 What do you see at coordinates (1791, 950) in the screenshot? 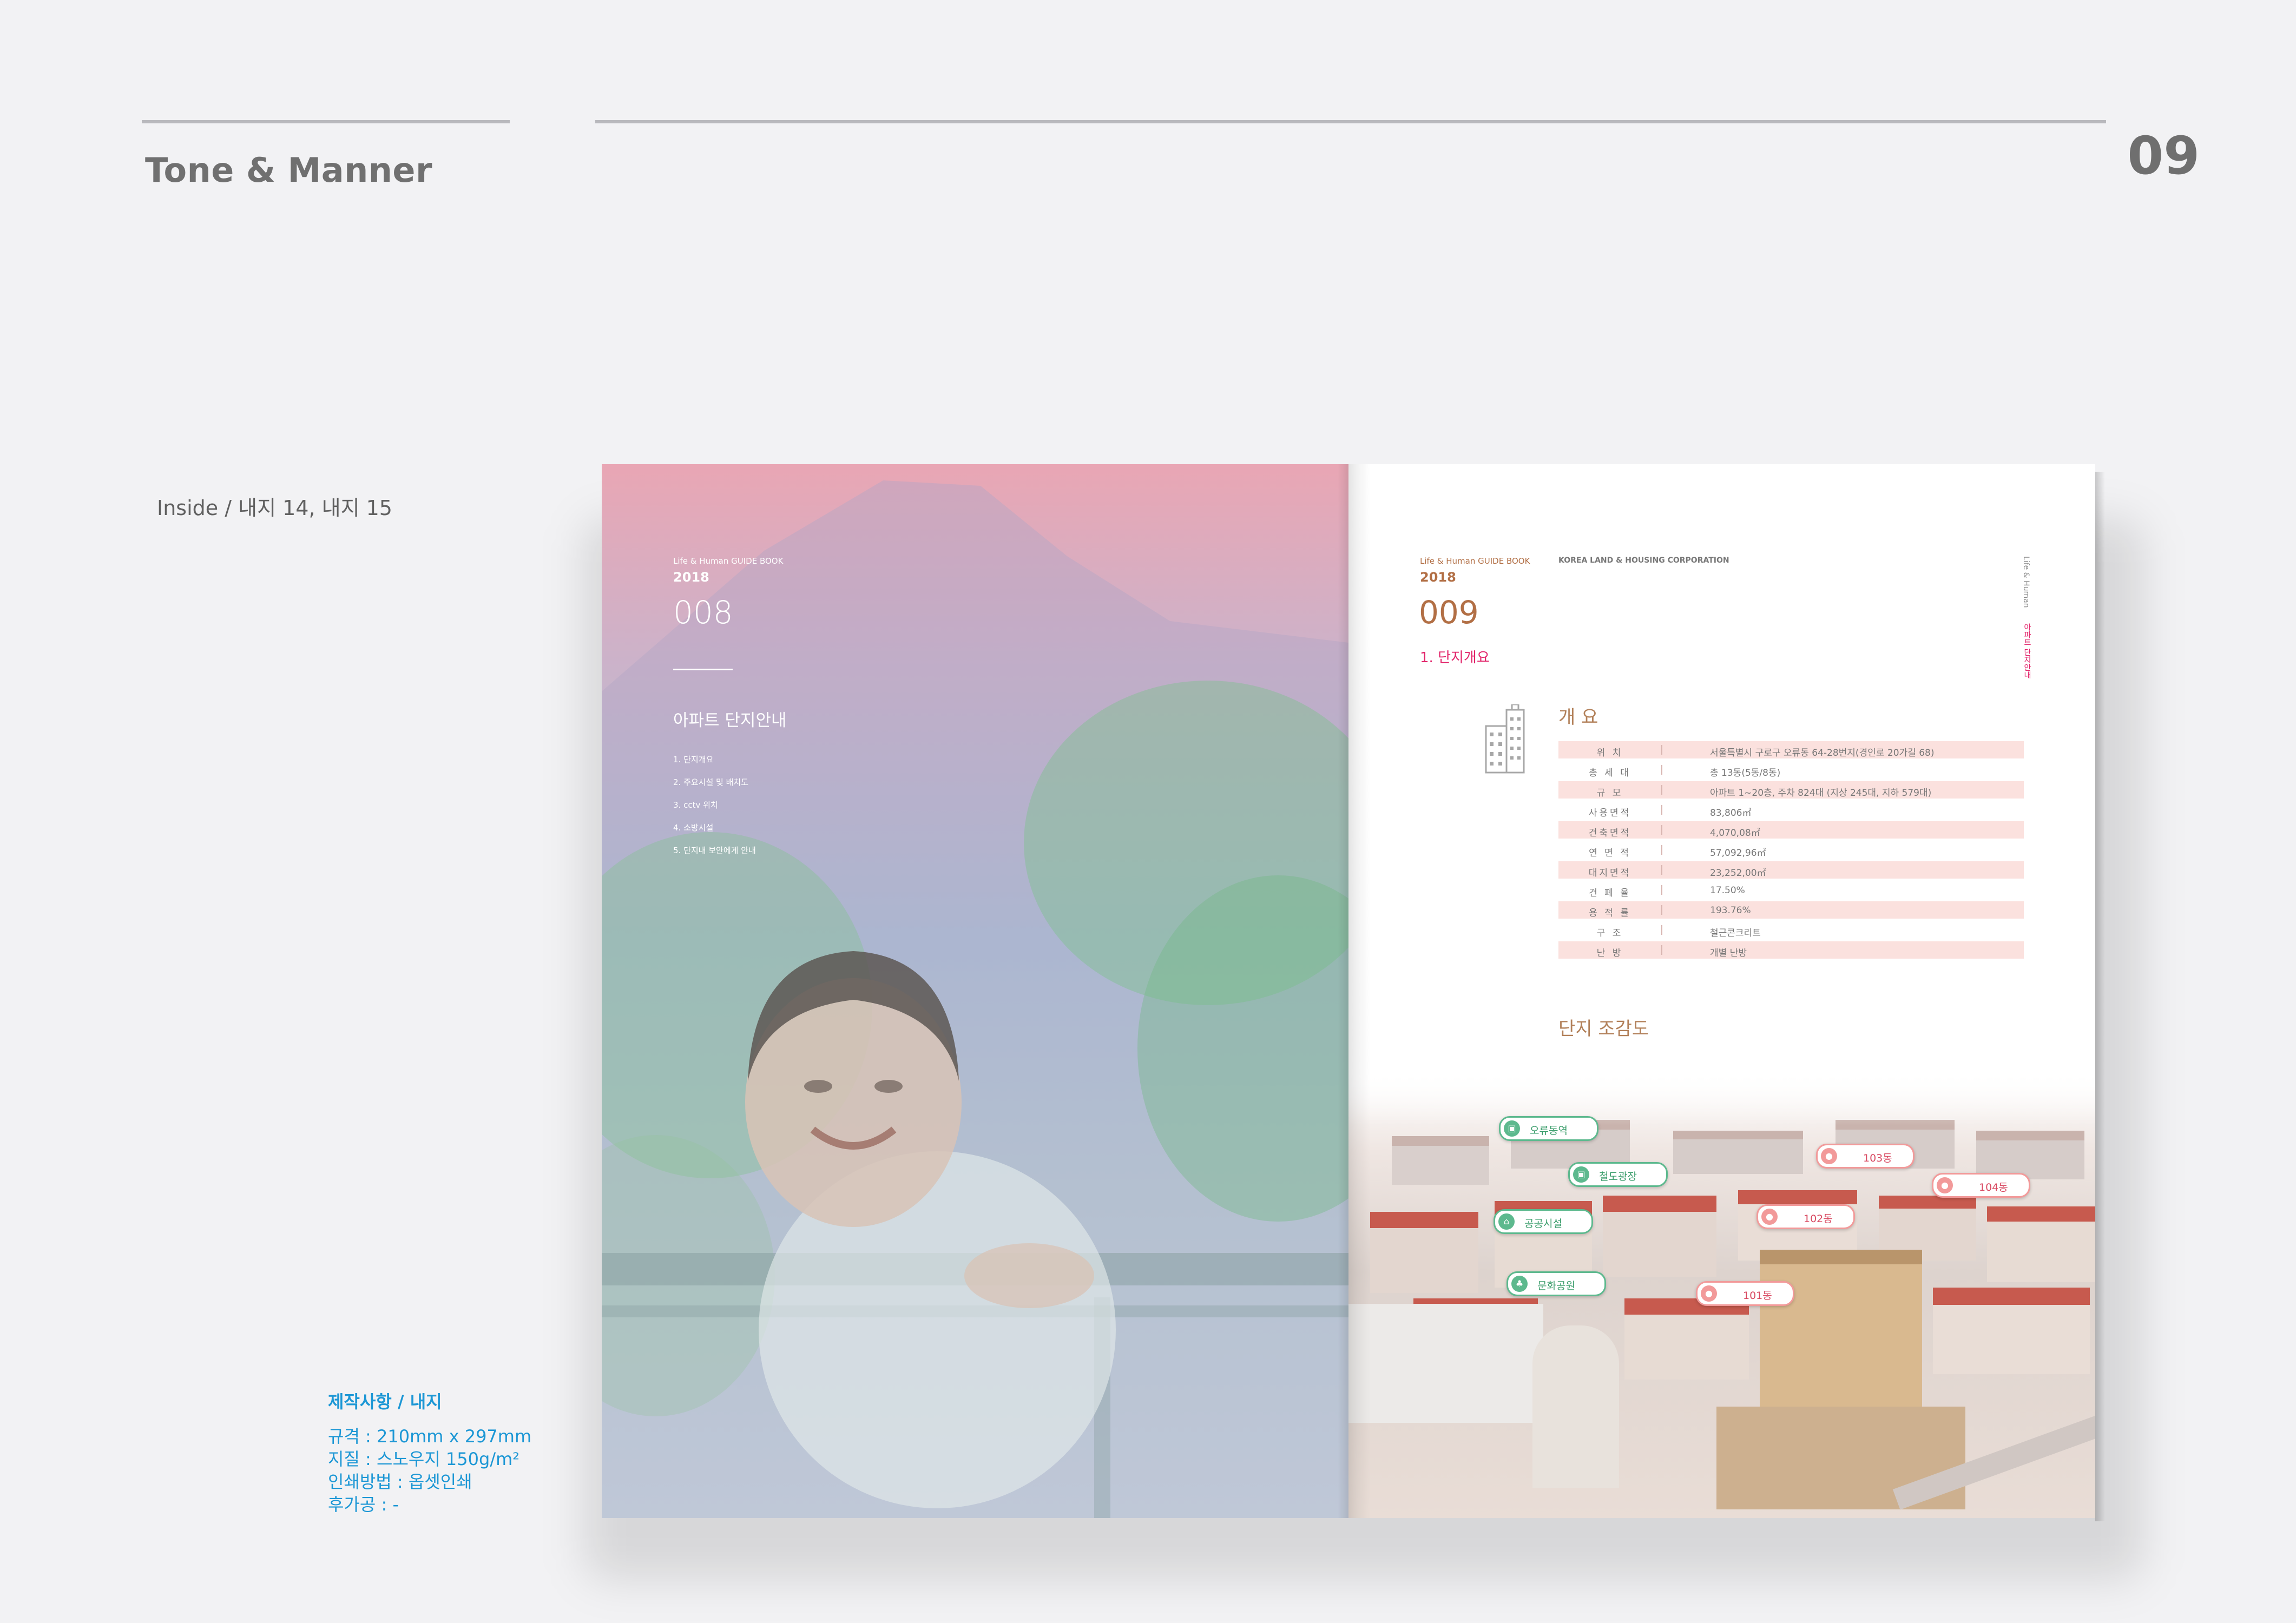
I see `overview-row: 난 방 개별 난방` at bounding box center [1791, 950].